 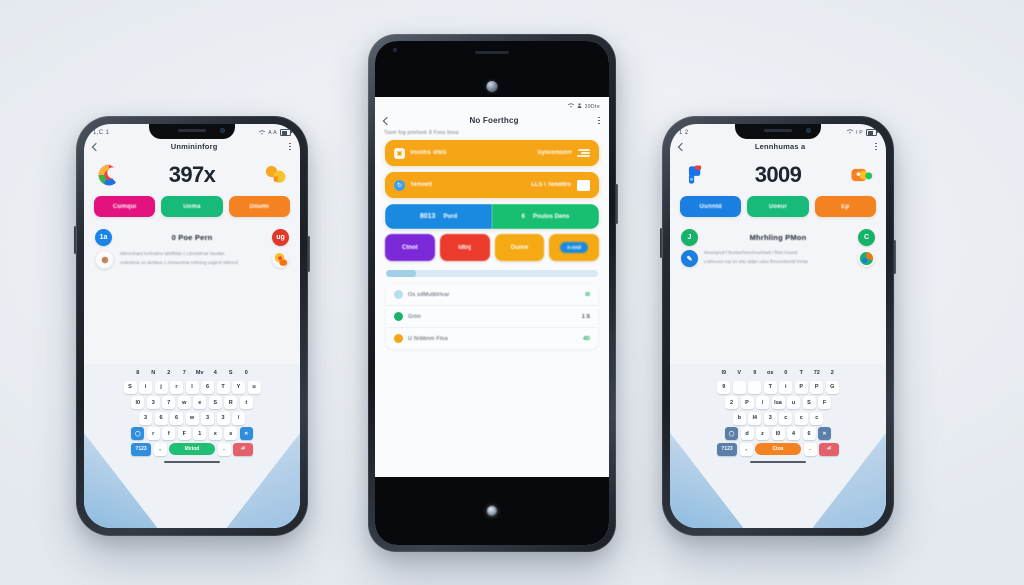 I want to click on key: l, so click(x=192, y=387).